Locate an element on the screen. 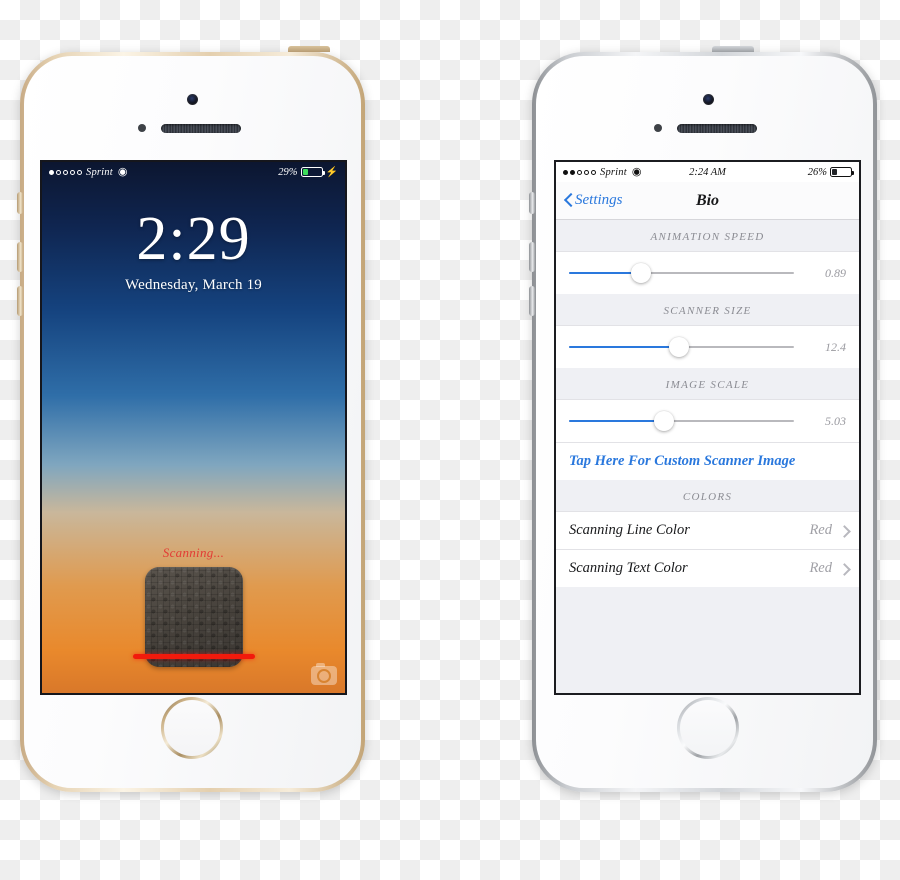 Image resolution: width=900 pixels, height=880 pixels. status-bar-right: 29% ⚡ is located at coordinates (308, 172).